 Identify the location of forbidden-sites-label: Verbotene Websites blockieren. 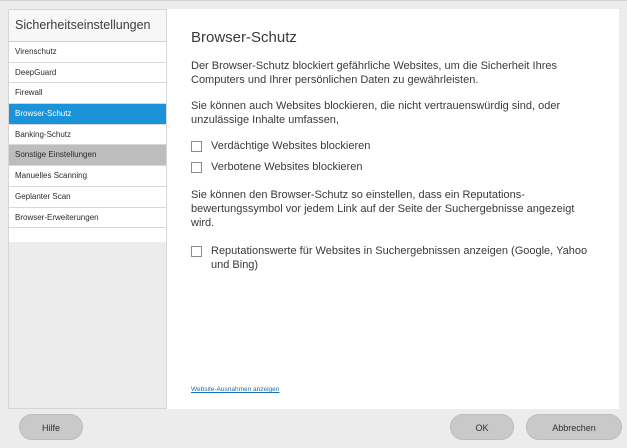
(287, 167).